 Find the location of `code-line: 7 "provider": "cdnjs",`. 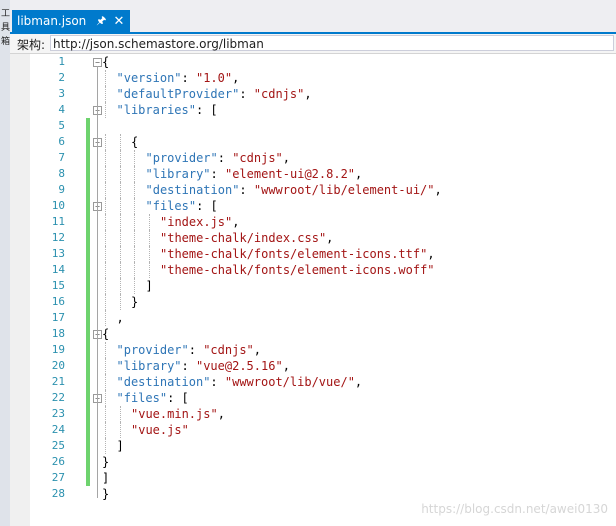

code-line: 7 "provider": "cdnjs", is located at coordinates (323, 158).